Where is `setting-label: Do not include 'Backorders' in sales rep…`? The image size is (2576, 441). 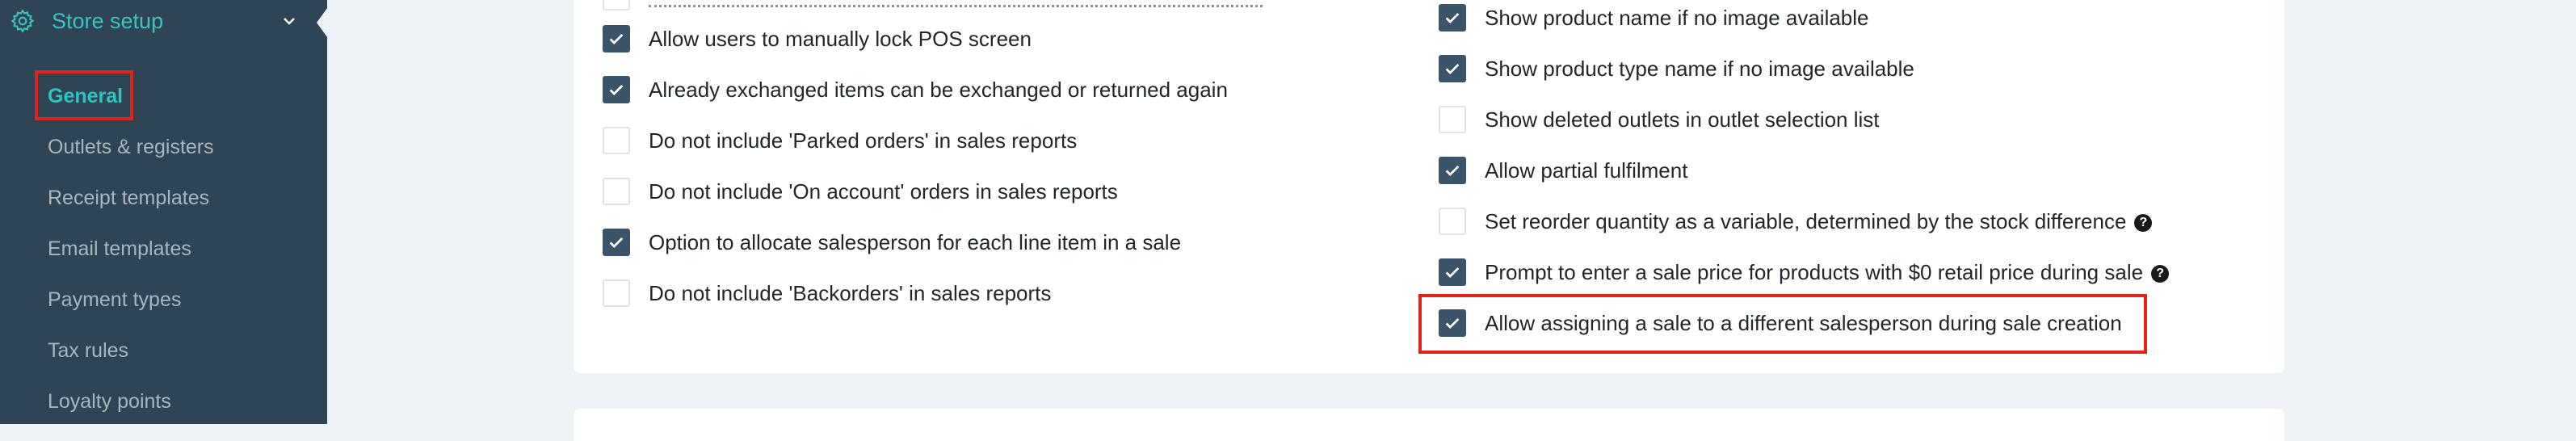 setting-label: Do not include 'Backorders' in sales rep… is located at coordinates (850, 293).